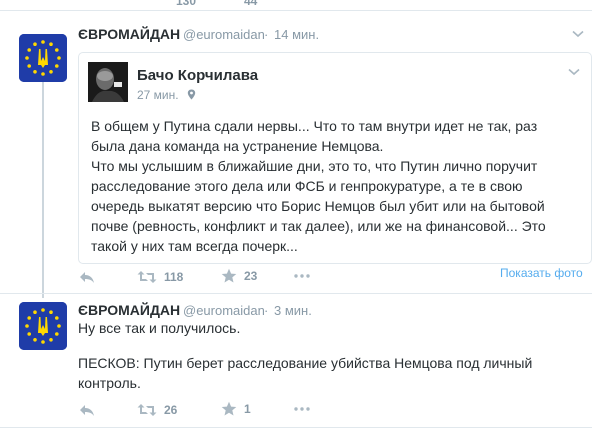 This screenshot has width=592, height=440. I want to click on retweet-button: 118, so click(160, 277).